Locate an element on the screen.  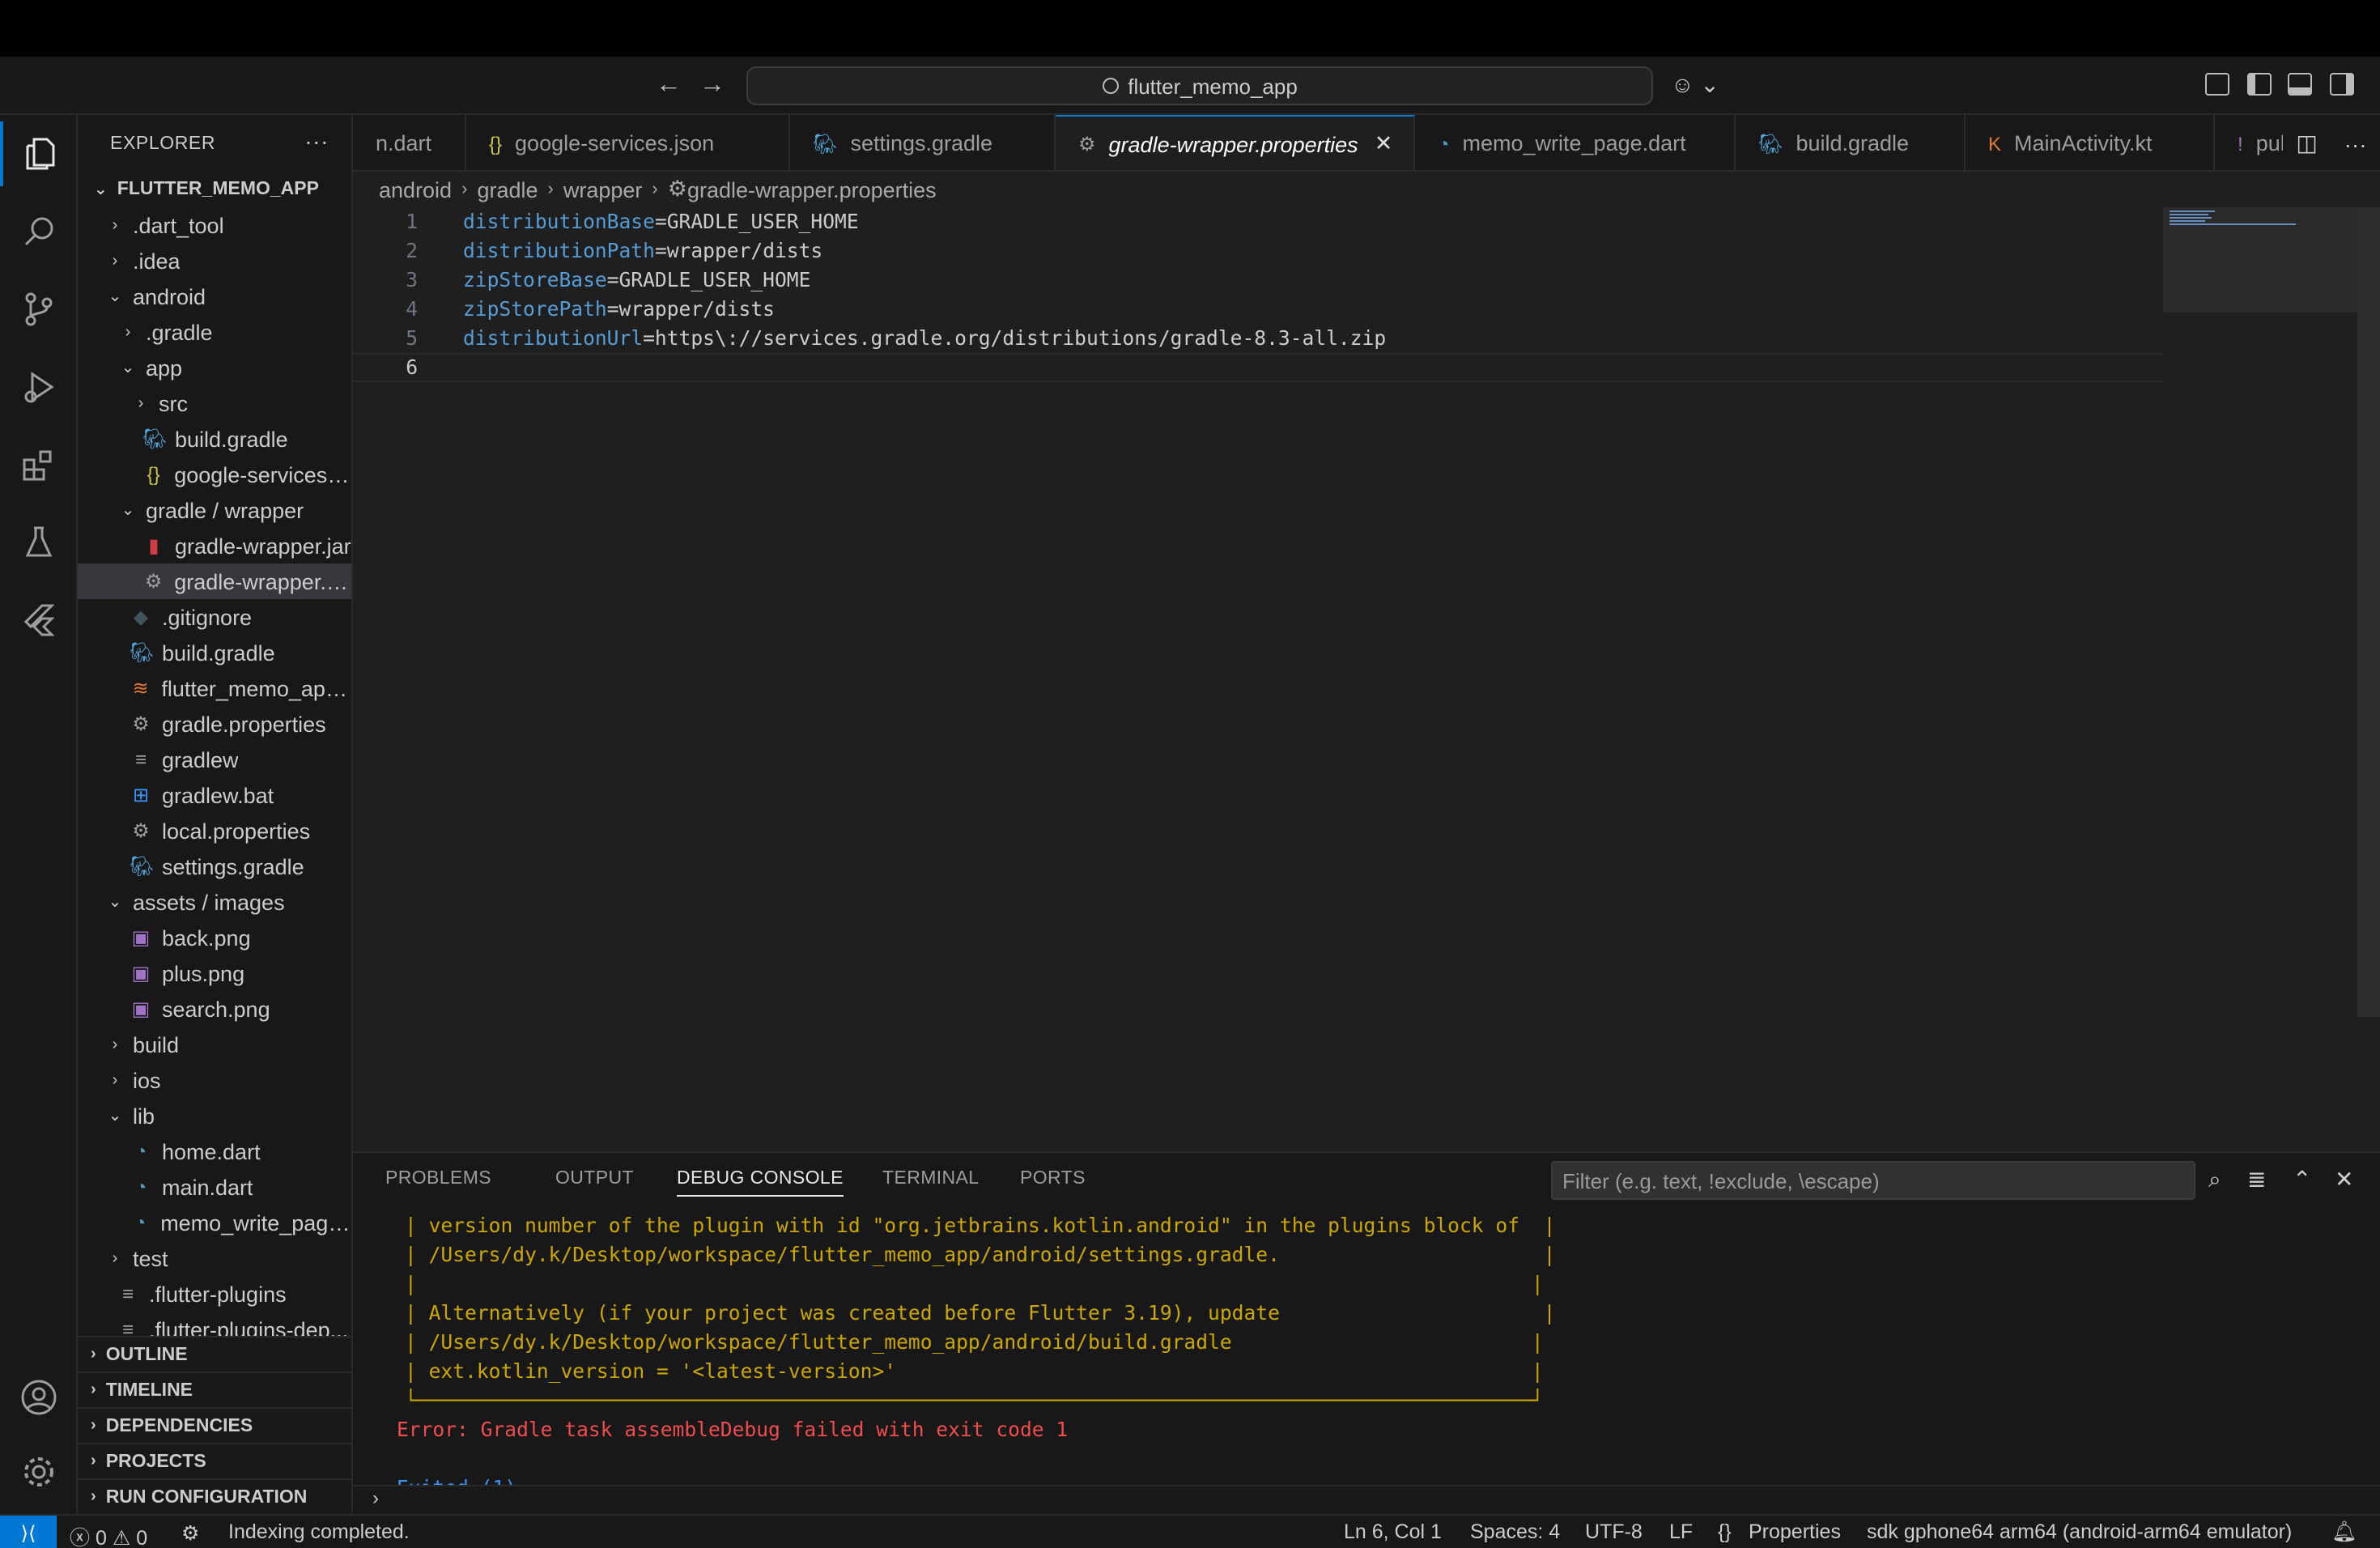
breadcrumb-item: android is located at coordinates (415, 190).